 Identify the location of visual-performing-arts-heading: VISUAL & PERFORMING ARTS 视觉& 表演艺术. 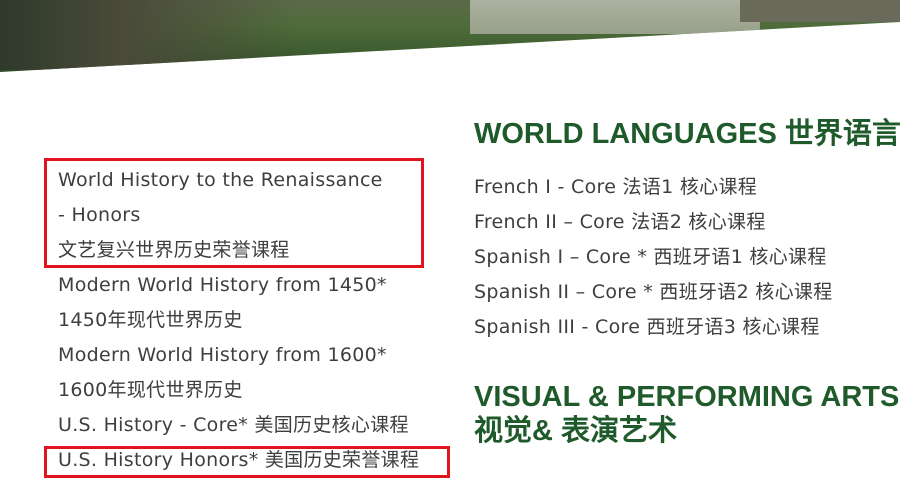
(686, 414).